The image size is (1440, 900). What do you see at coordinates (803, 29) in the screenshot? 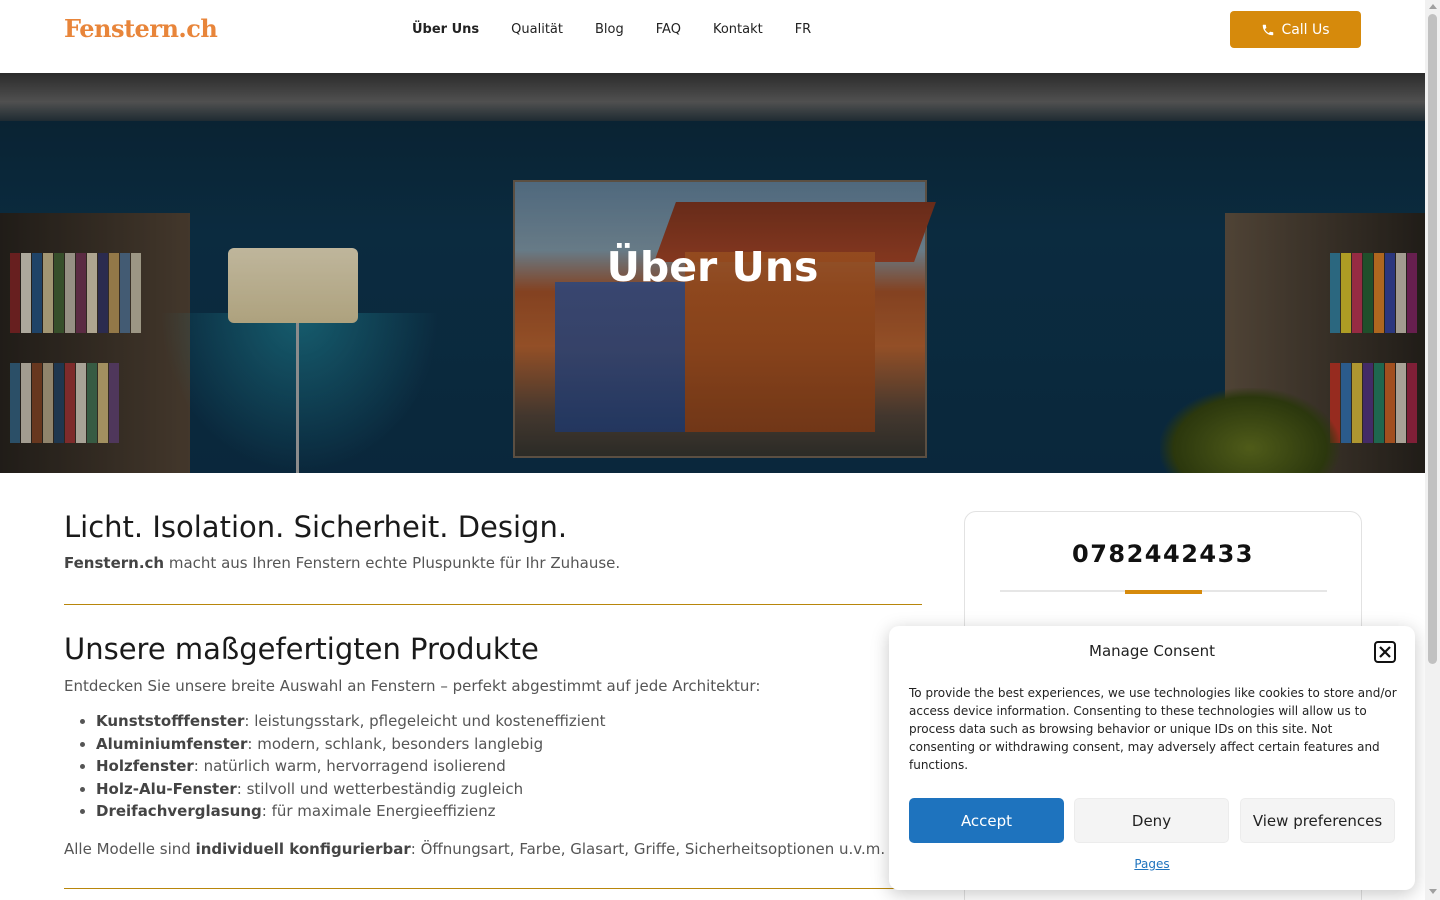
I see `nav-item-fr: FR` at bounding box center [803, 29].